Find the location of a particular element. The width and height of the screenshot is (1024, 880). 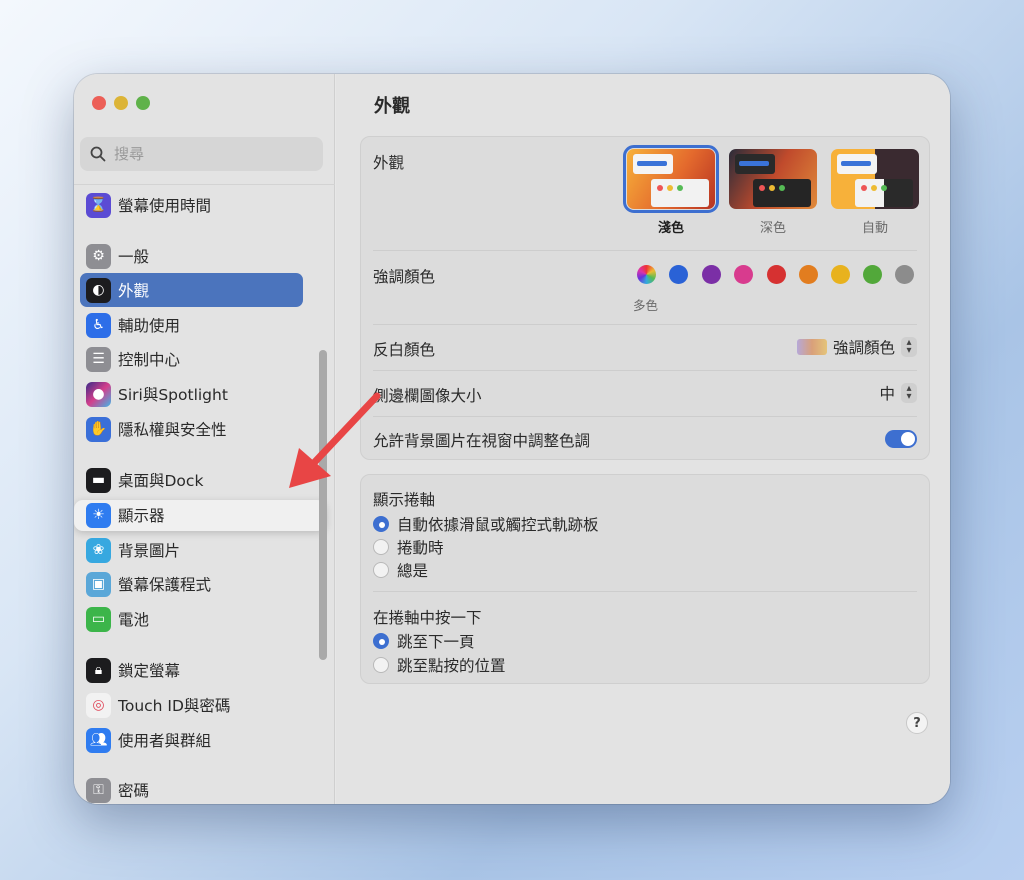

sidebar-item-label: 隱私權與安全性 is located at coordinates (172, 430).